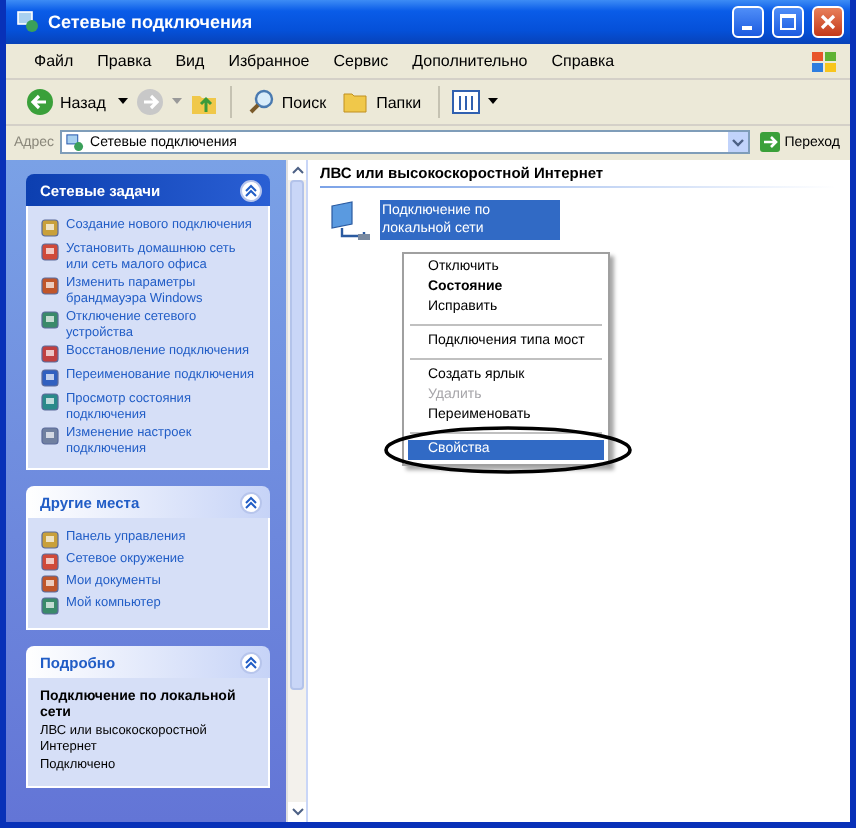 This screenshot has height=828, width=856. Describe the element at coordinates (297, 170) in the screenshot. I see `scroll-up-button` at that location.